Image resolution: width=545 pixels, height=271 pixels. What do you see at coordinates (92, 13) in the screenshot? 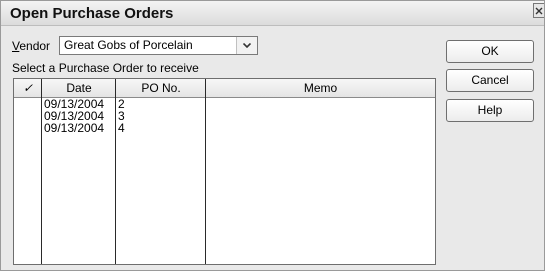
I see `window-title: Open Purchase Orders` at bounding box center [92, 13].